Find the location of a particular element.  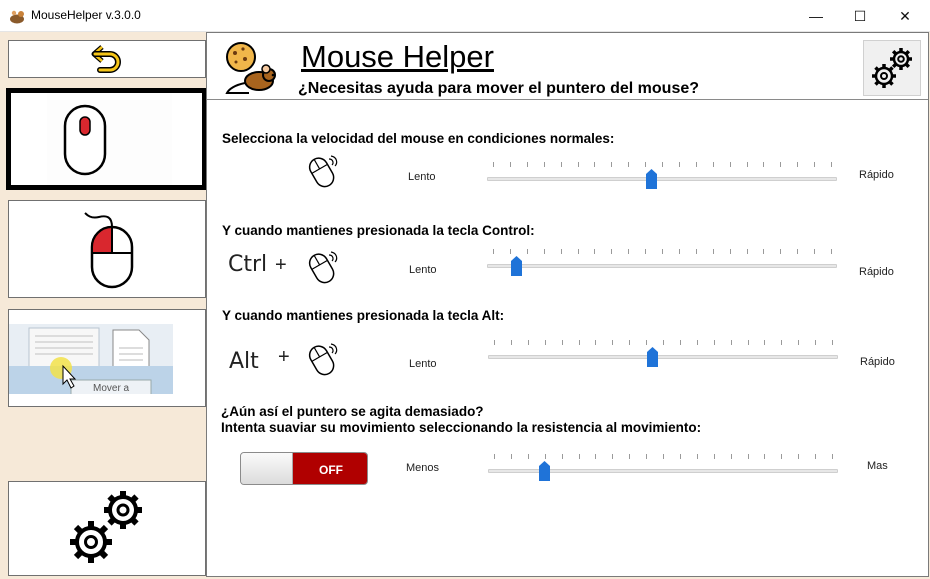

alt-speed-slider is located at coordinates (663, 355).